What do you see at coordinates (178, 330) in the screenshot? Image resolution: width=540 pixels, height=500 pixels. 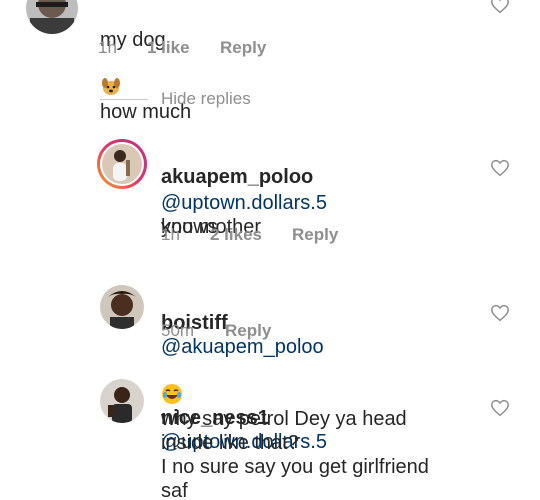 I see `timestamp: 50m` at bounding box center [178, 330].